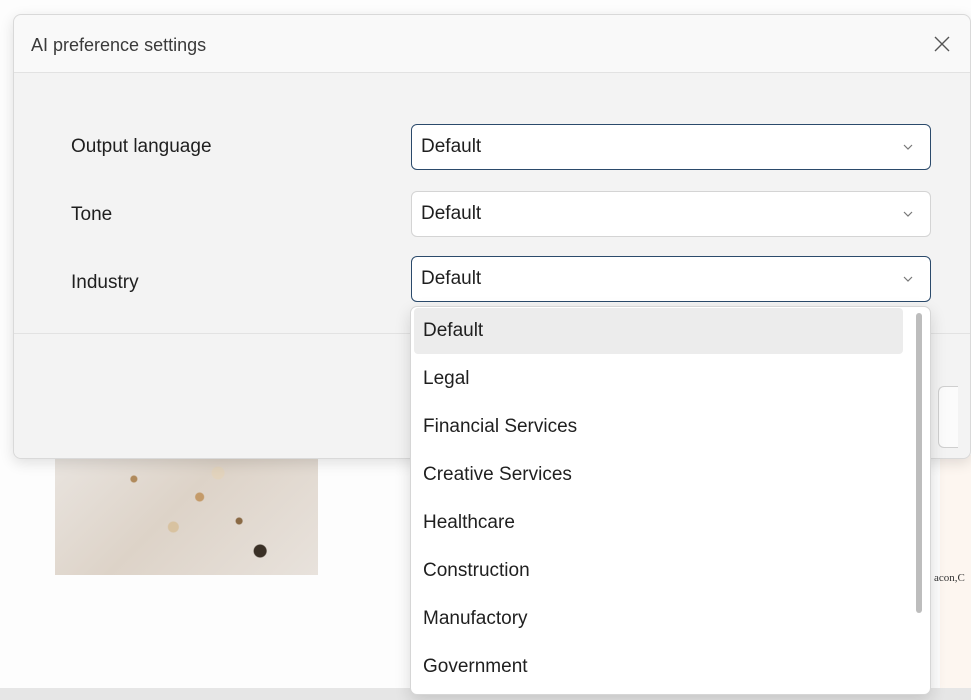  What do you see at coordinates (658, 427) in the screenshot?
I see `dropdown-option-financial-services: Financial Services` at bounding box center [658, 427].